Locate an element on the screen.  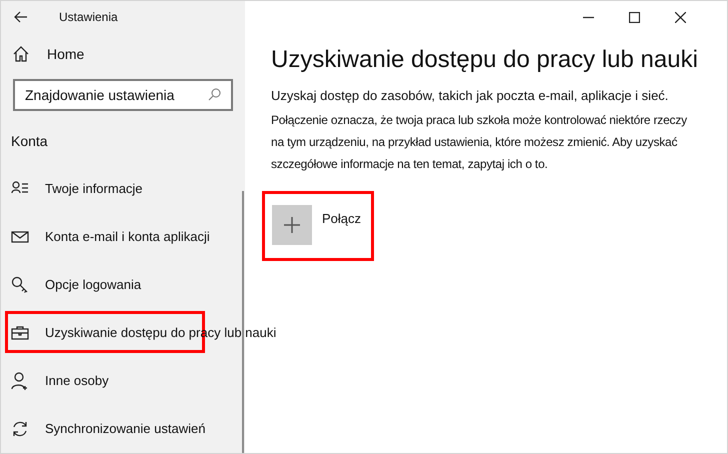
sidebar-item: Konta e-mail i konta aplikacji is located at coordinates (105, 237).